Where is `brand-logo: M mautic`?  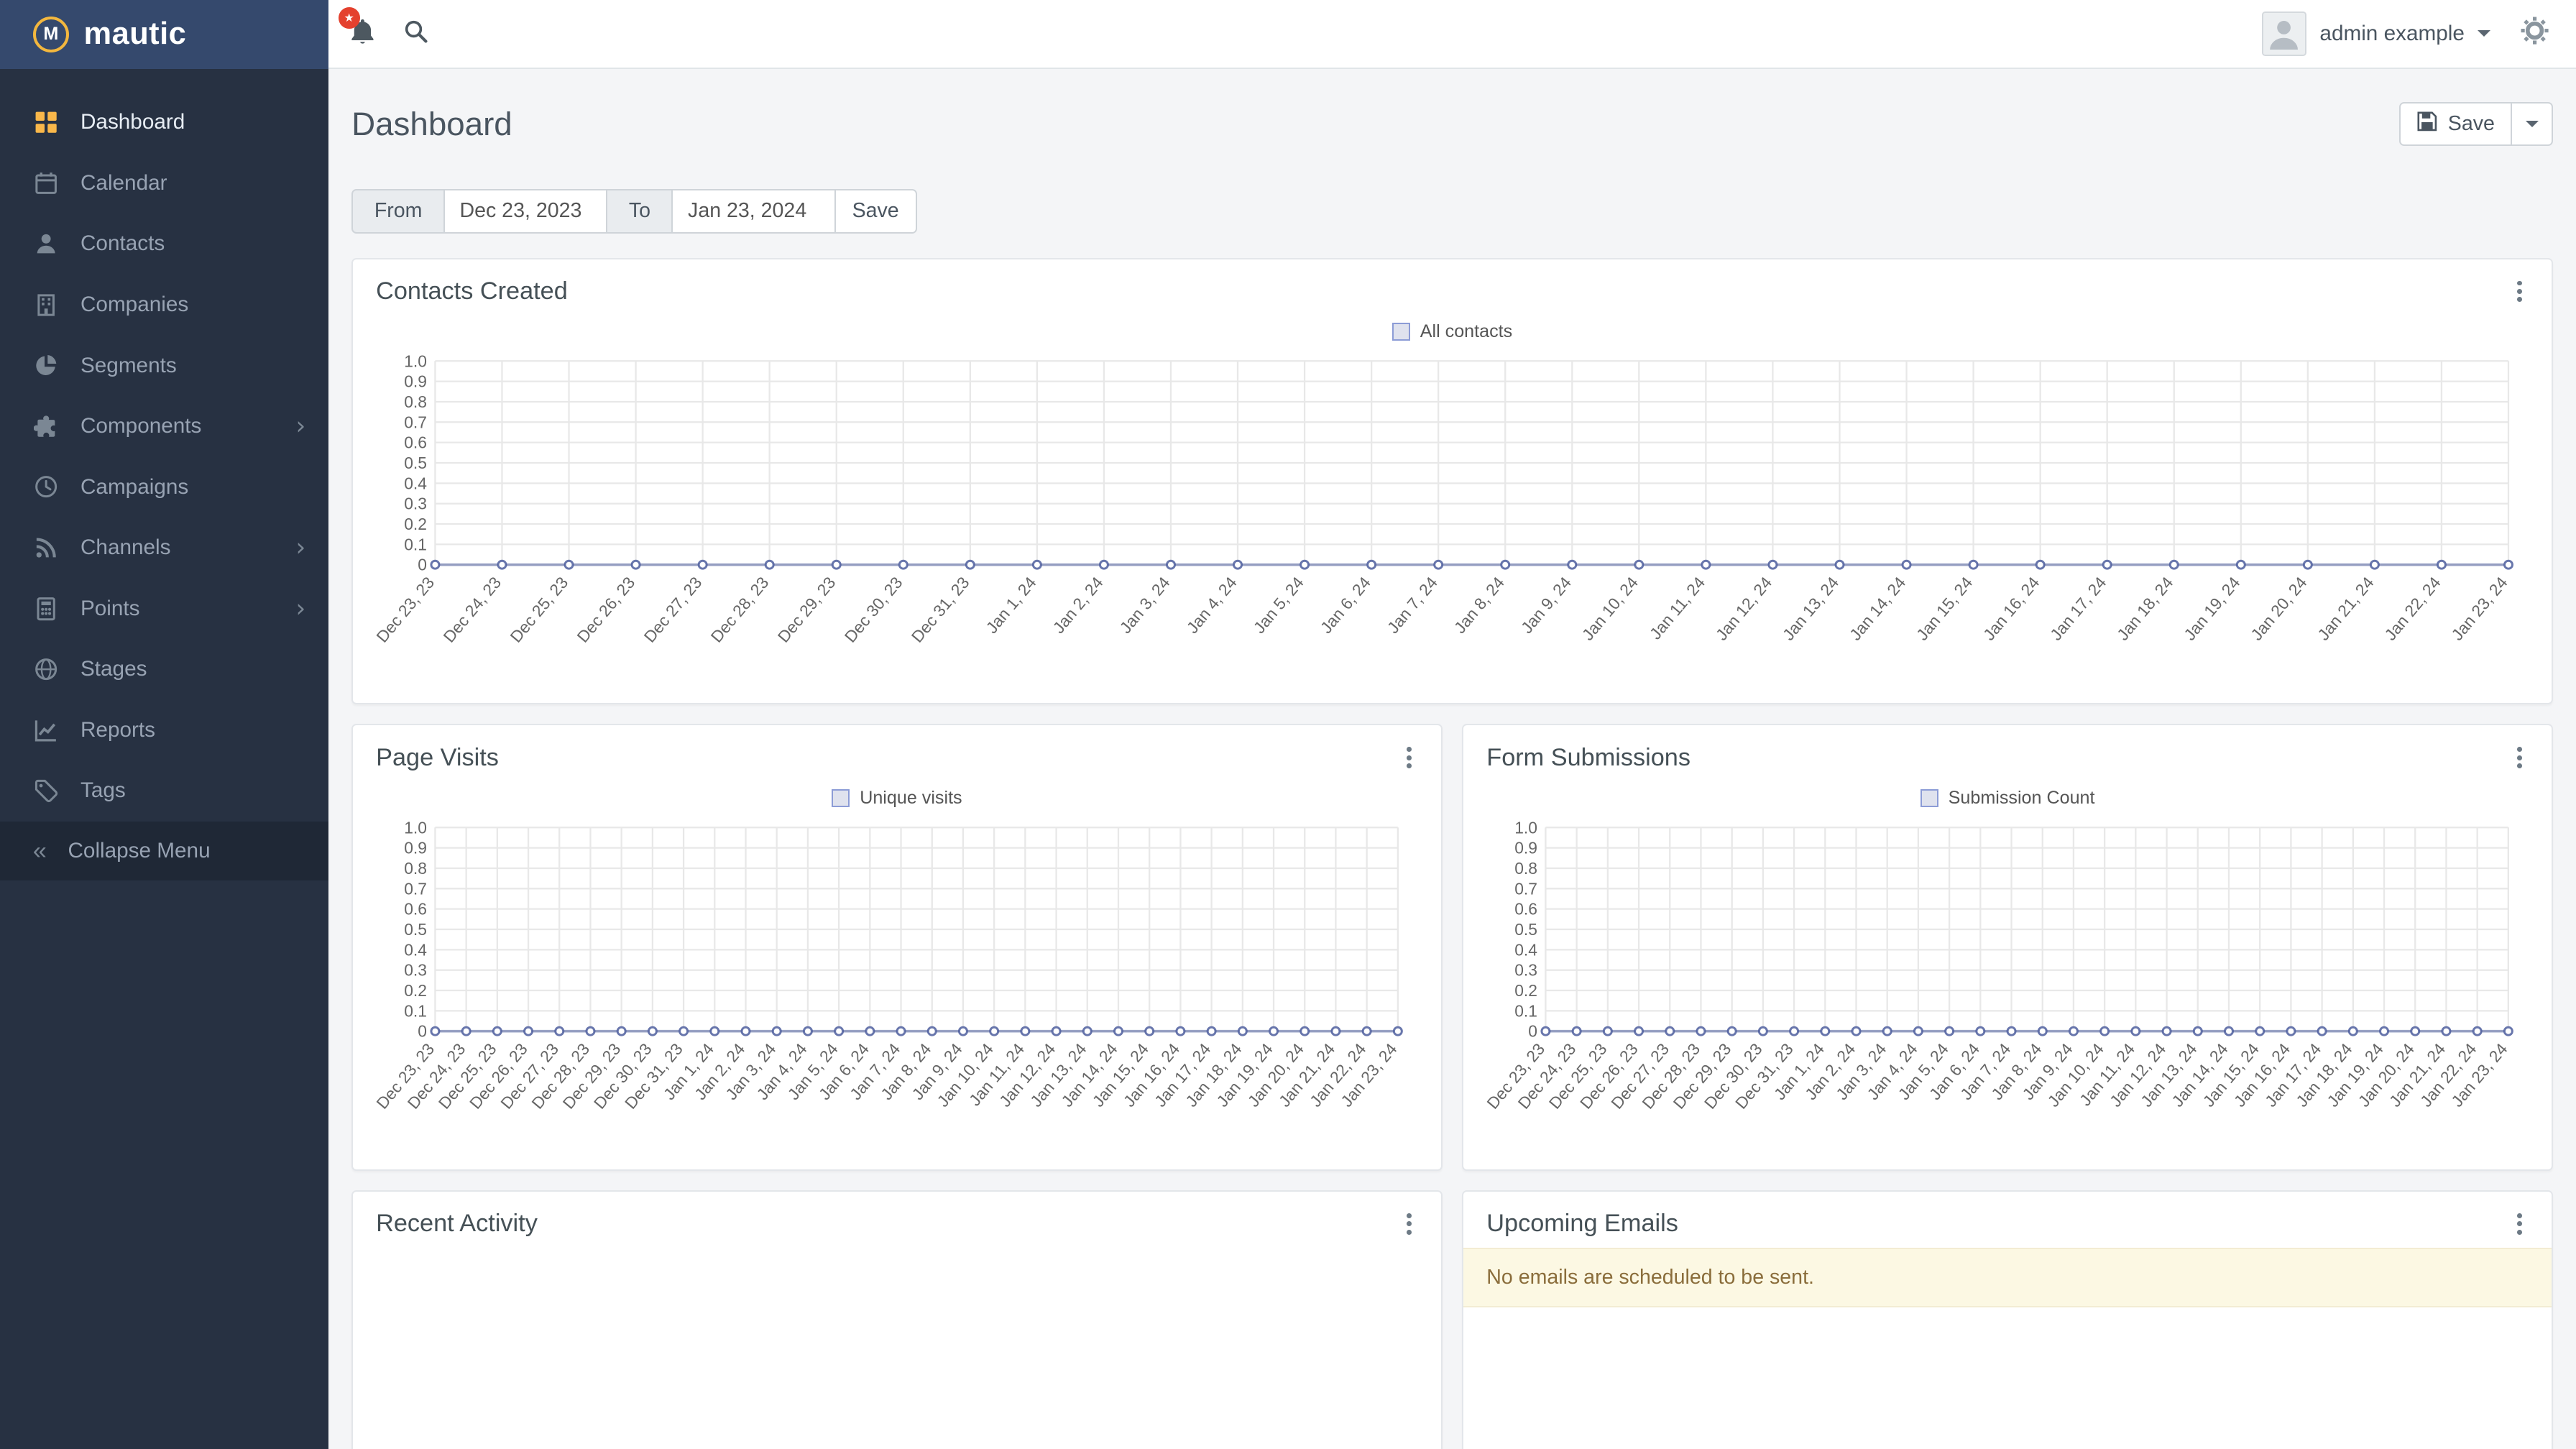 brand-logo: M mautic is located at coordinates (164, 34).